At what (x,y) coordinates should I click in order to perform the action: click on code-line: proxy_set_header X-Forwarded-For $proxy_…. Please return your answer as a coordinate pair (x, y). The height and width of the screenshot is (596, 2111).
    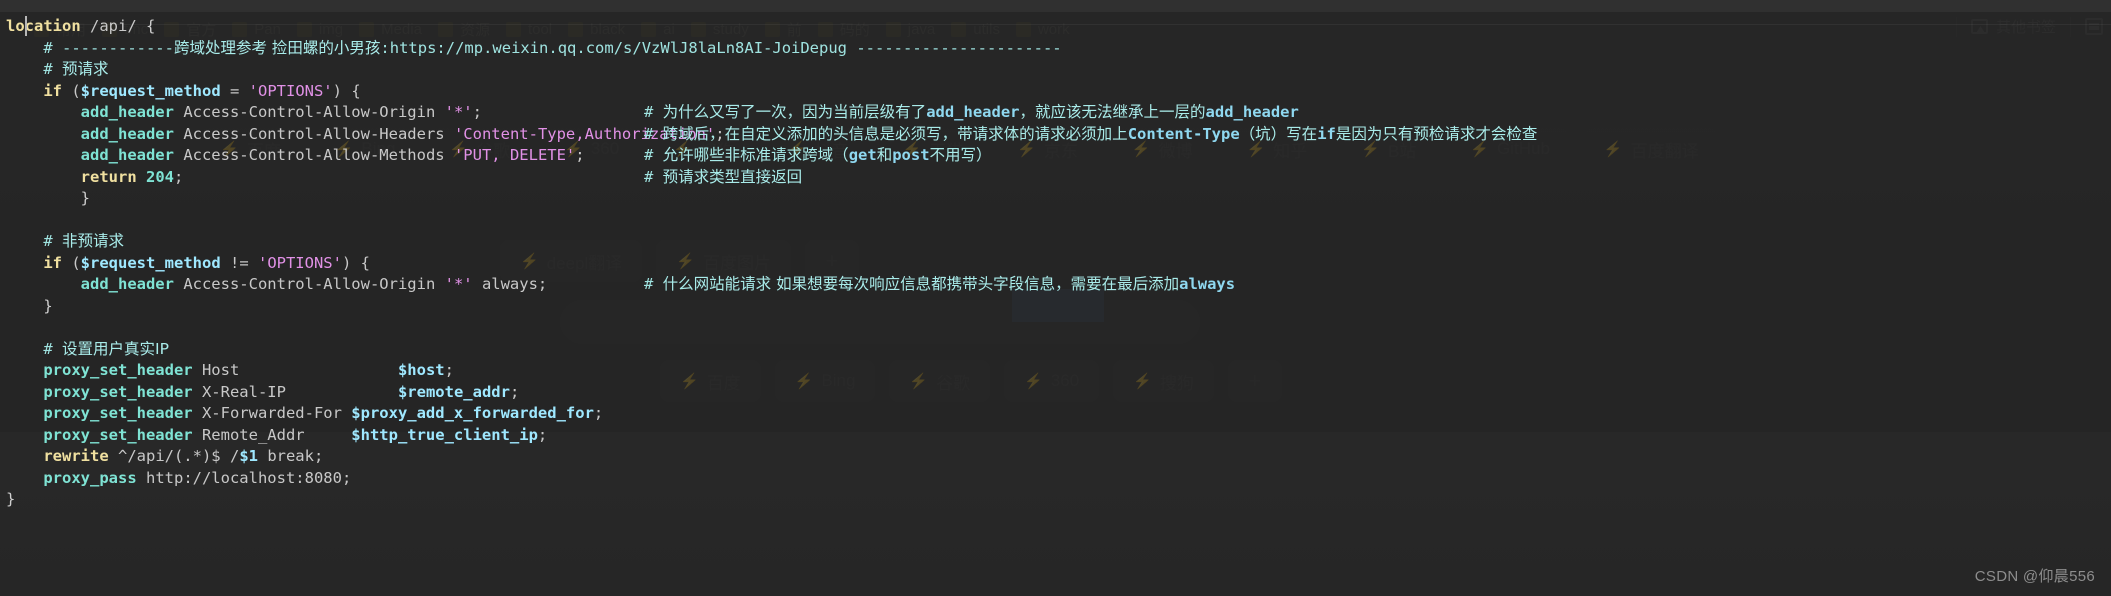
    Looking at the image, I should click on (1055, 414).